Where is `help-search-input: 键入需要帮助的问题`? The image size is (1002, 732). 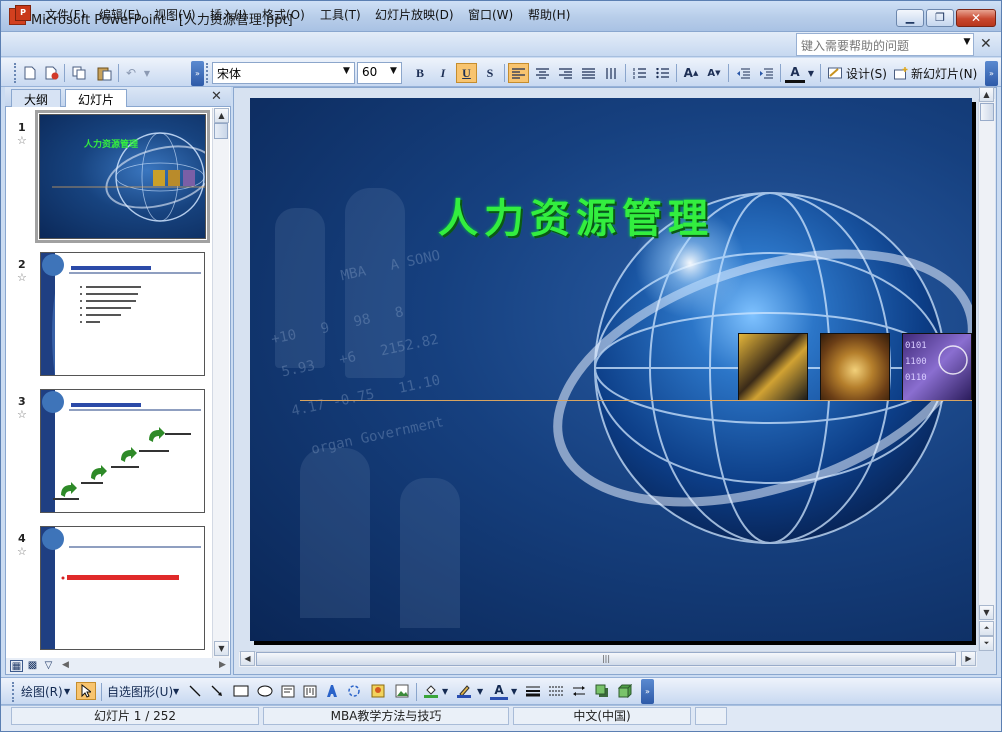 help-search-input: 键入需要帮助的问题 is located at coordinates (885, 44).